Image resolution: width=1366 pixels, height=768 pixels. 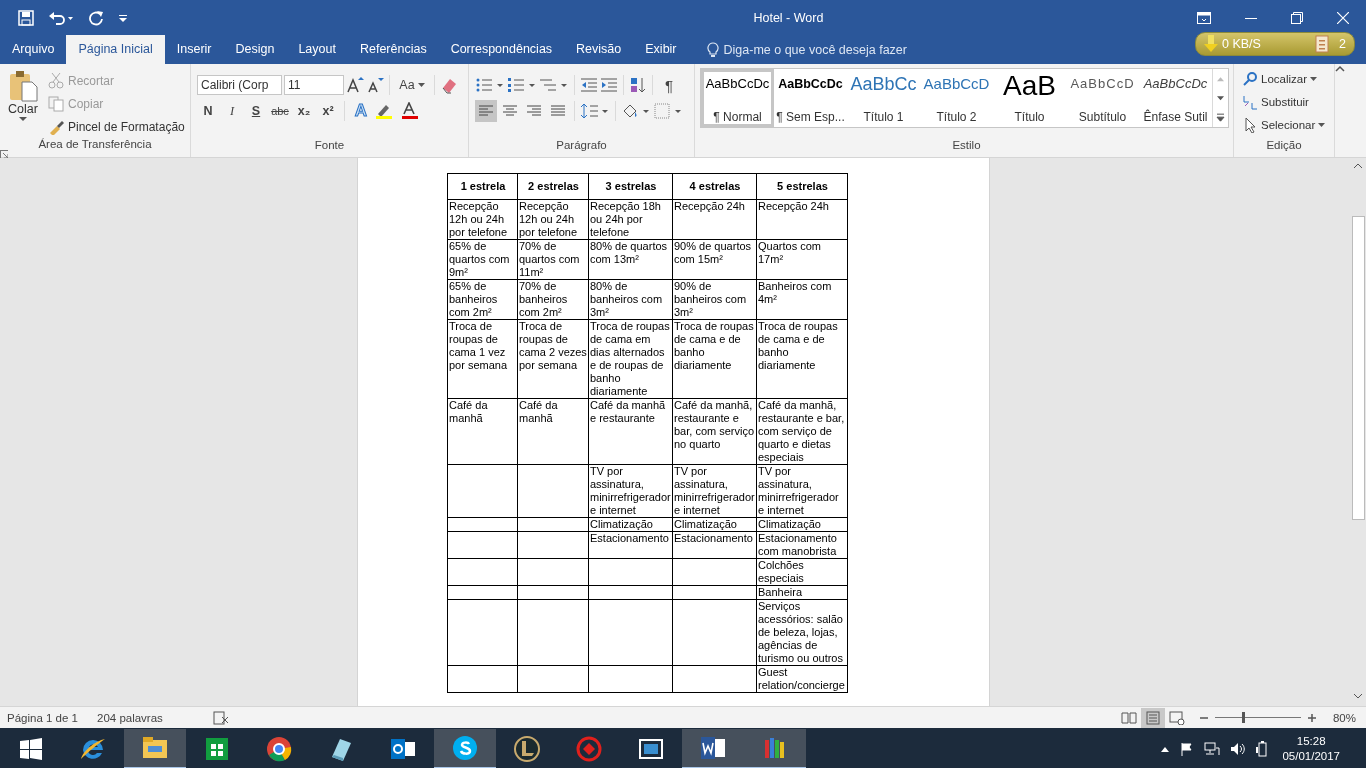 What do you see at coordinates (1250, 102) in the screenshot?
I see `replace-icon` at bounding box center [1250, 102].